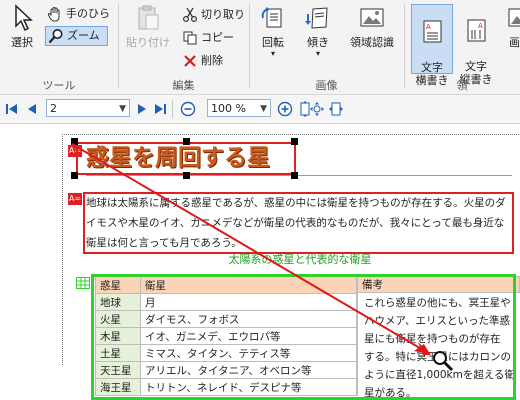 This screenshot has width=520, height=400. What do you see at coordinates (22, 42) in the screenshot?
I see `select-label: 選択` at bounding box center [22, 42].